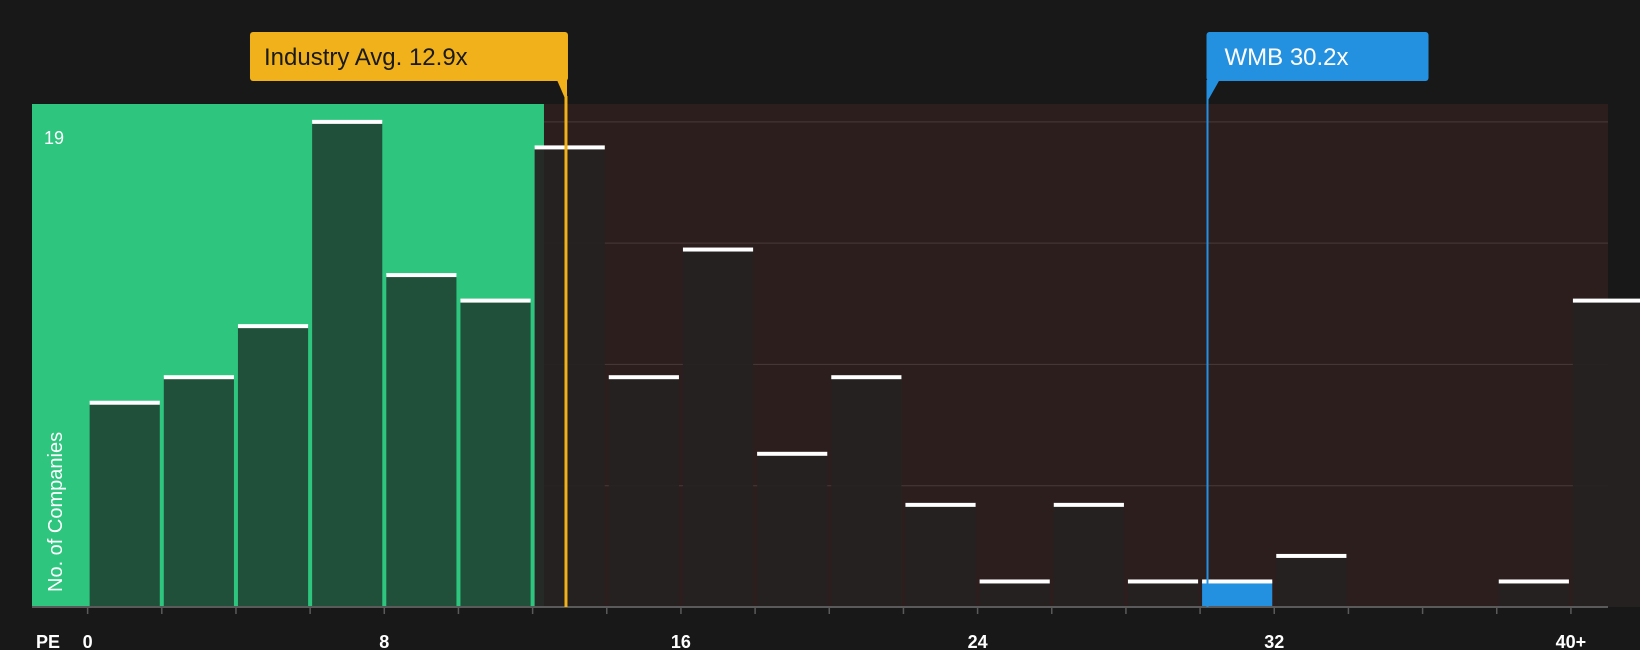  Describe the element at coordinates (681, 641) in the screenshot. I see `x-tick-label: 16` at that location.